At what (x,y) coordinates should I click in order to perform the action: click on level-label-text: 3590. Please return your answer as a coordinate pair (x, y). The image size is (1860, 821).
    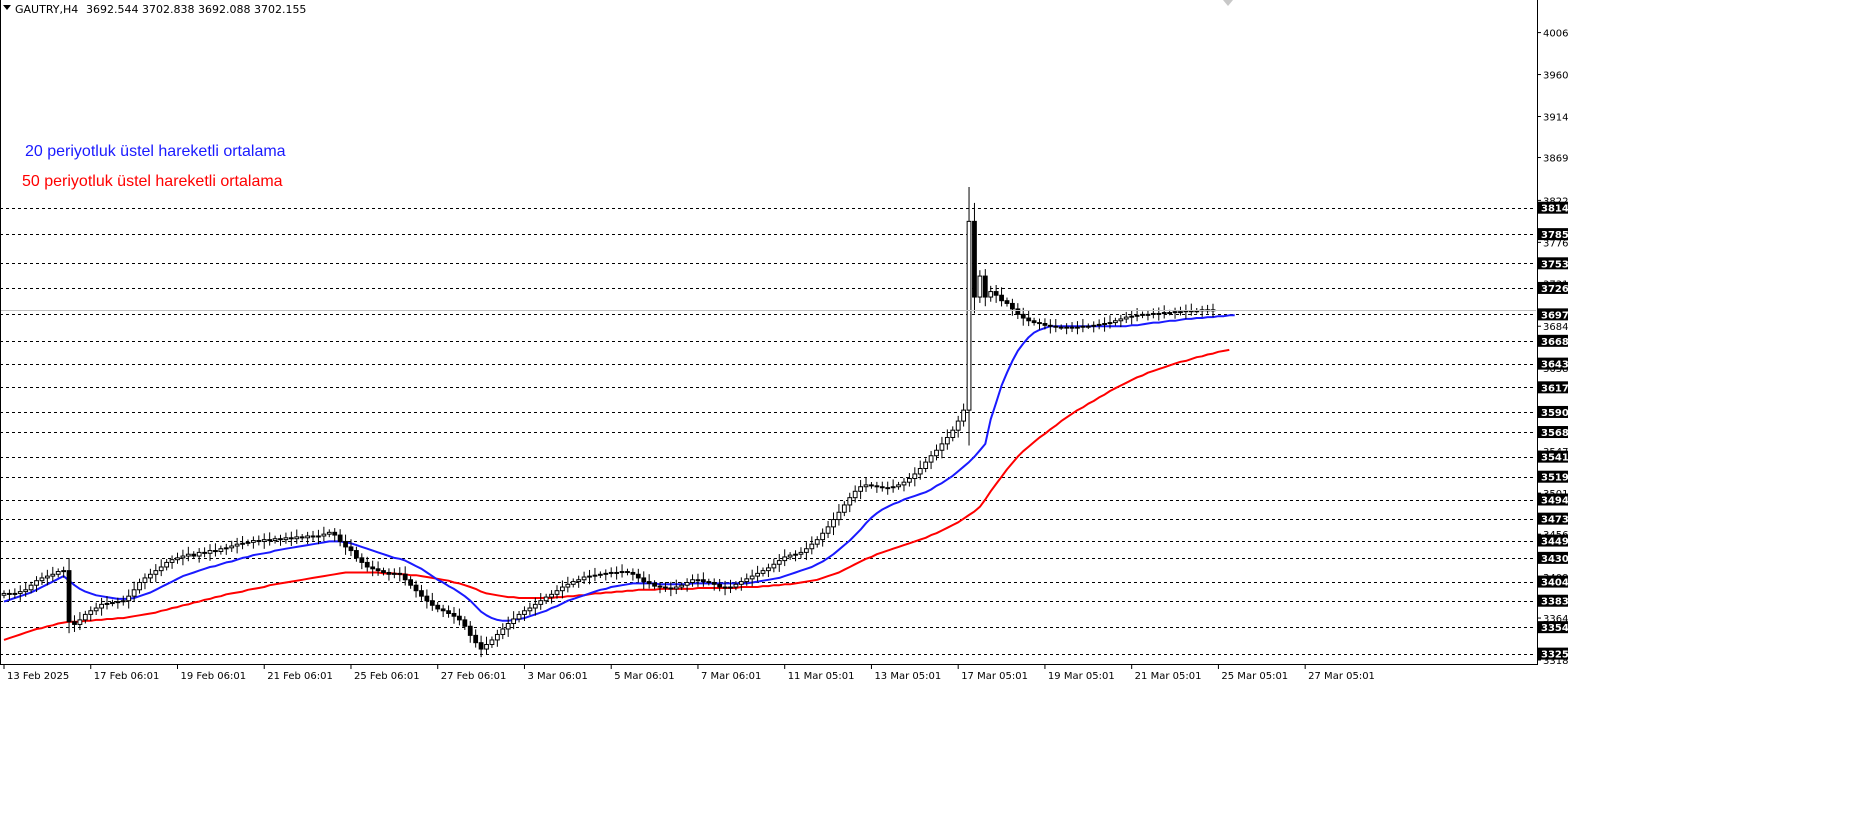
    Looking at the image, I should click on (1555, 413).